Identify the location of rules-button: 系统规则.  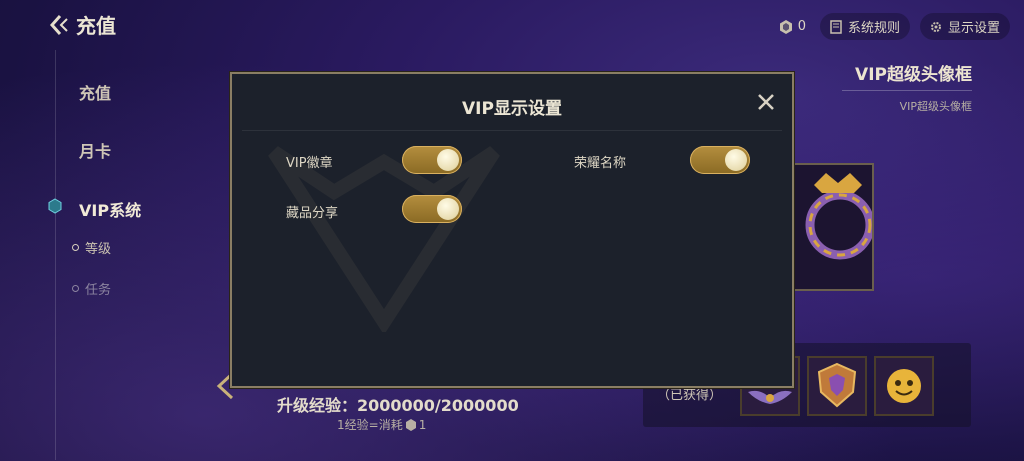
(864, 26).